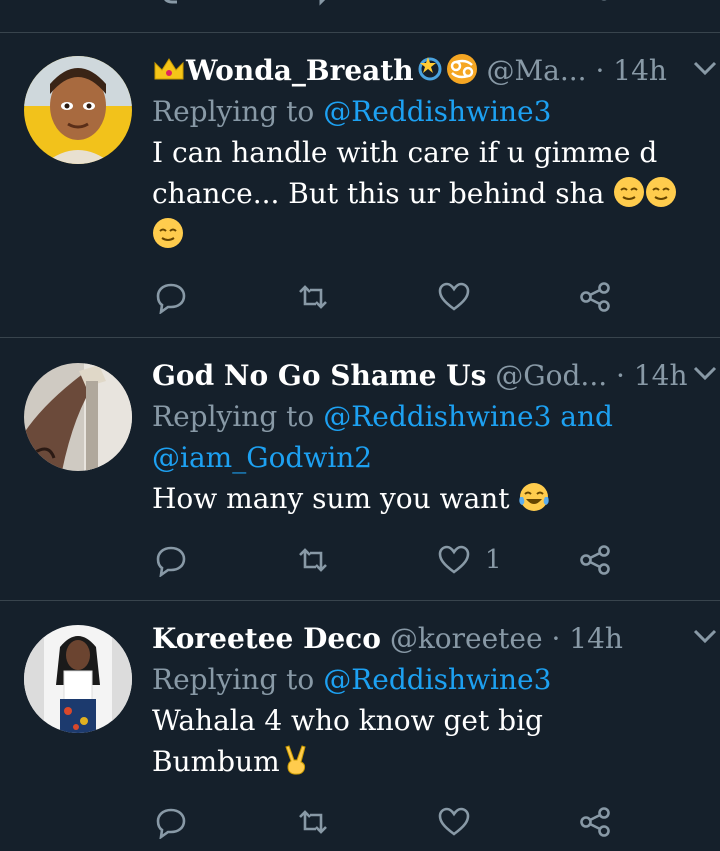 The height and width of the screenshot is (851, 720). I want to click on handle: @koreetee, so click(466, 638).